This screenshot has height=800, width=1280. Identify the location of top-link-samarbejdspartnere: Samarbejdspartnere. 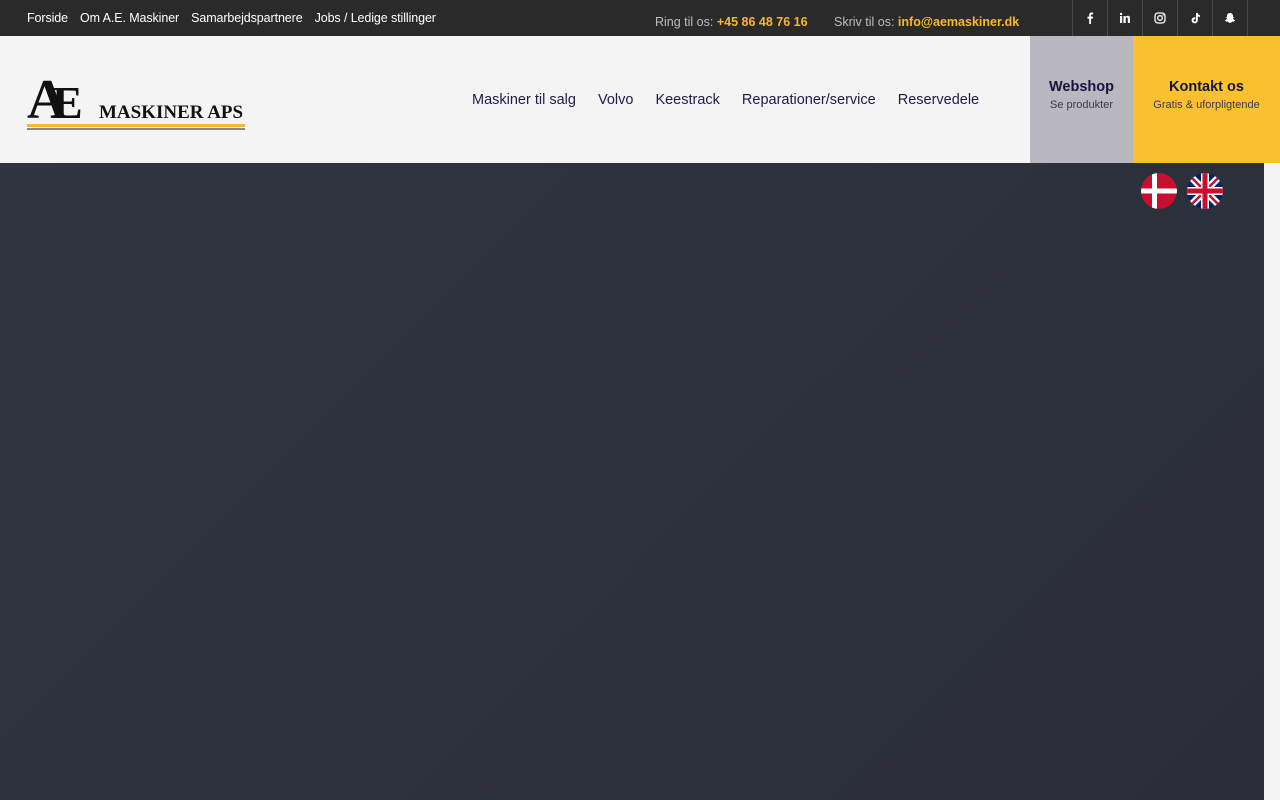
(247, 18).